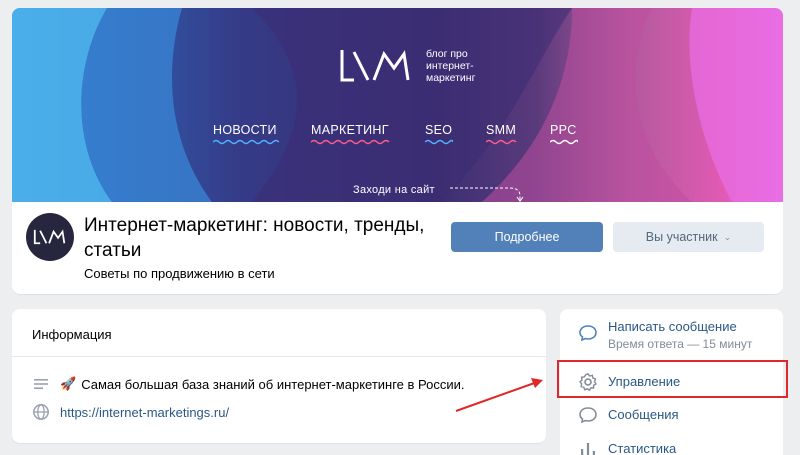 This screenshot has height=455, width=800. I want to click on membership-button: Вы участник ⌄, so click(688, 237).